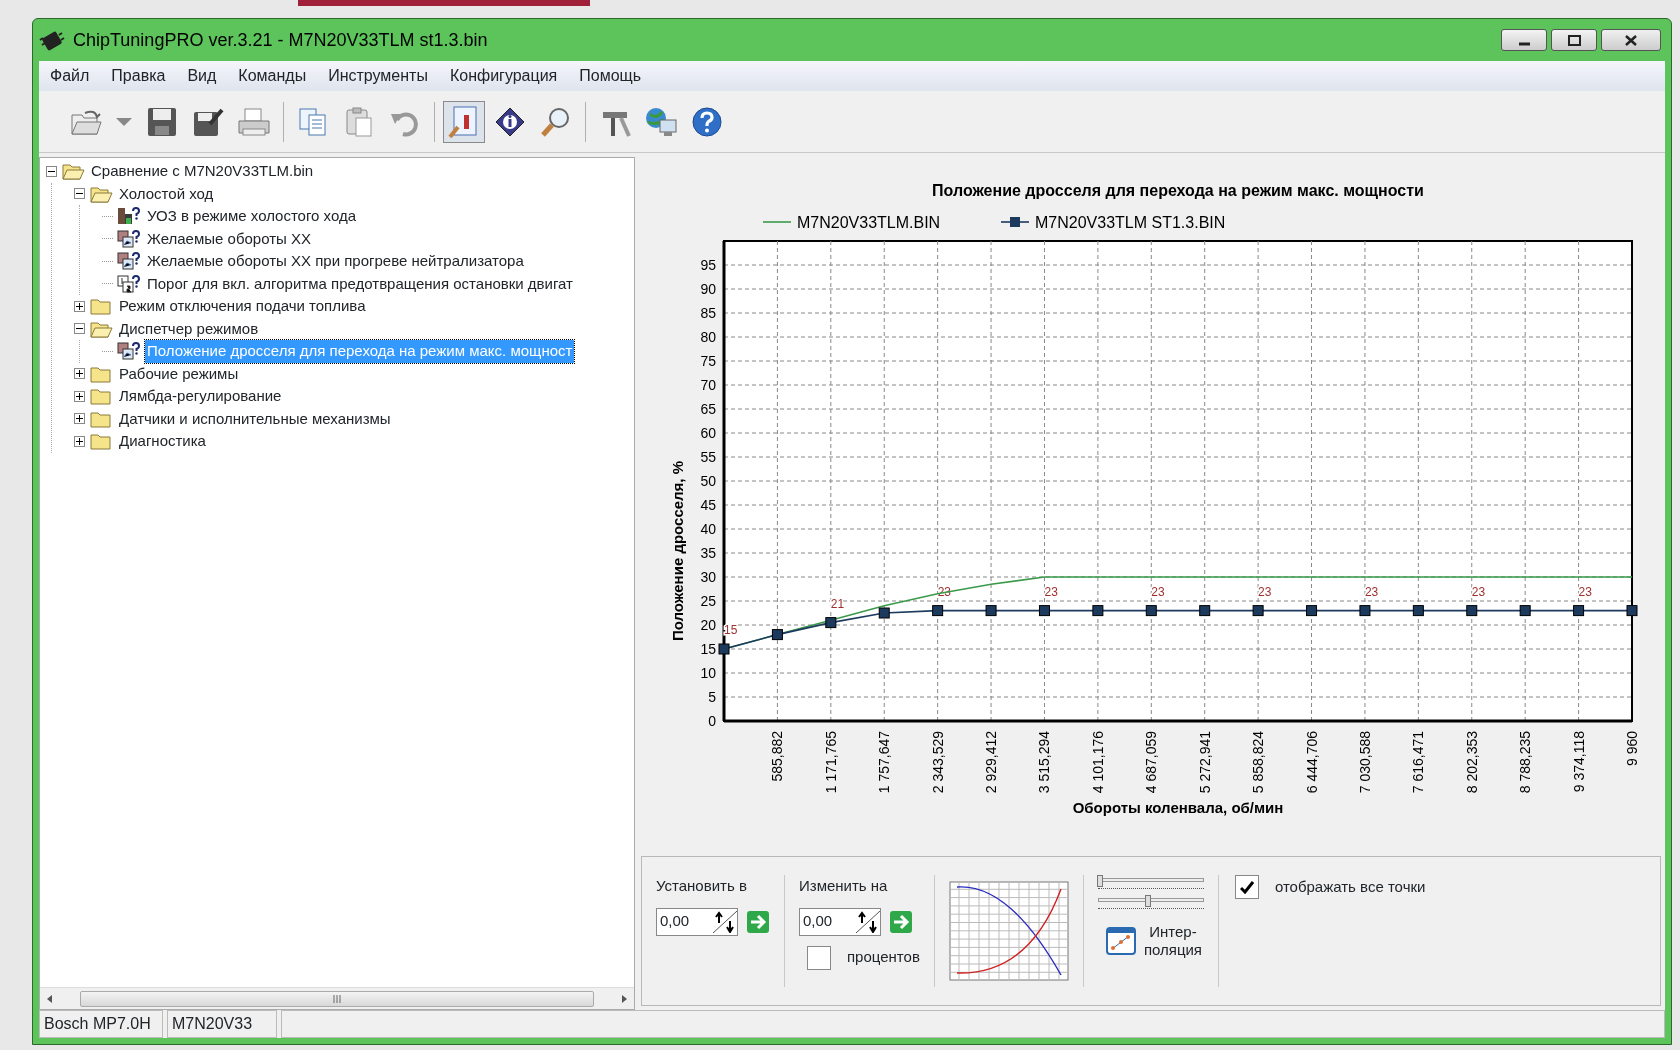  What do you see at coordinates (1258, 762) in the screenshot?
I see `x-tick-label: 5 858,824` at bounding box center [1258, 762].